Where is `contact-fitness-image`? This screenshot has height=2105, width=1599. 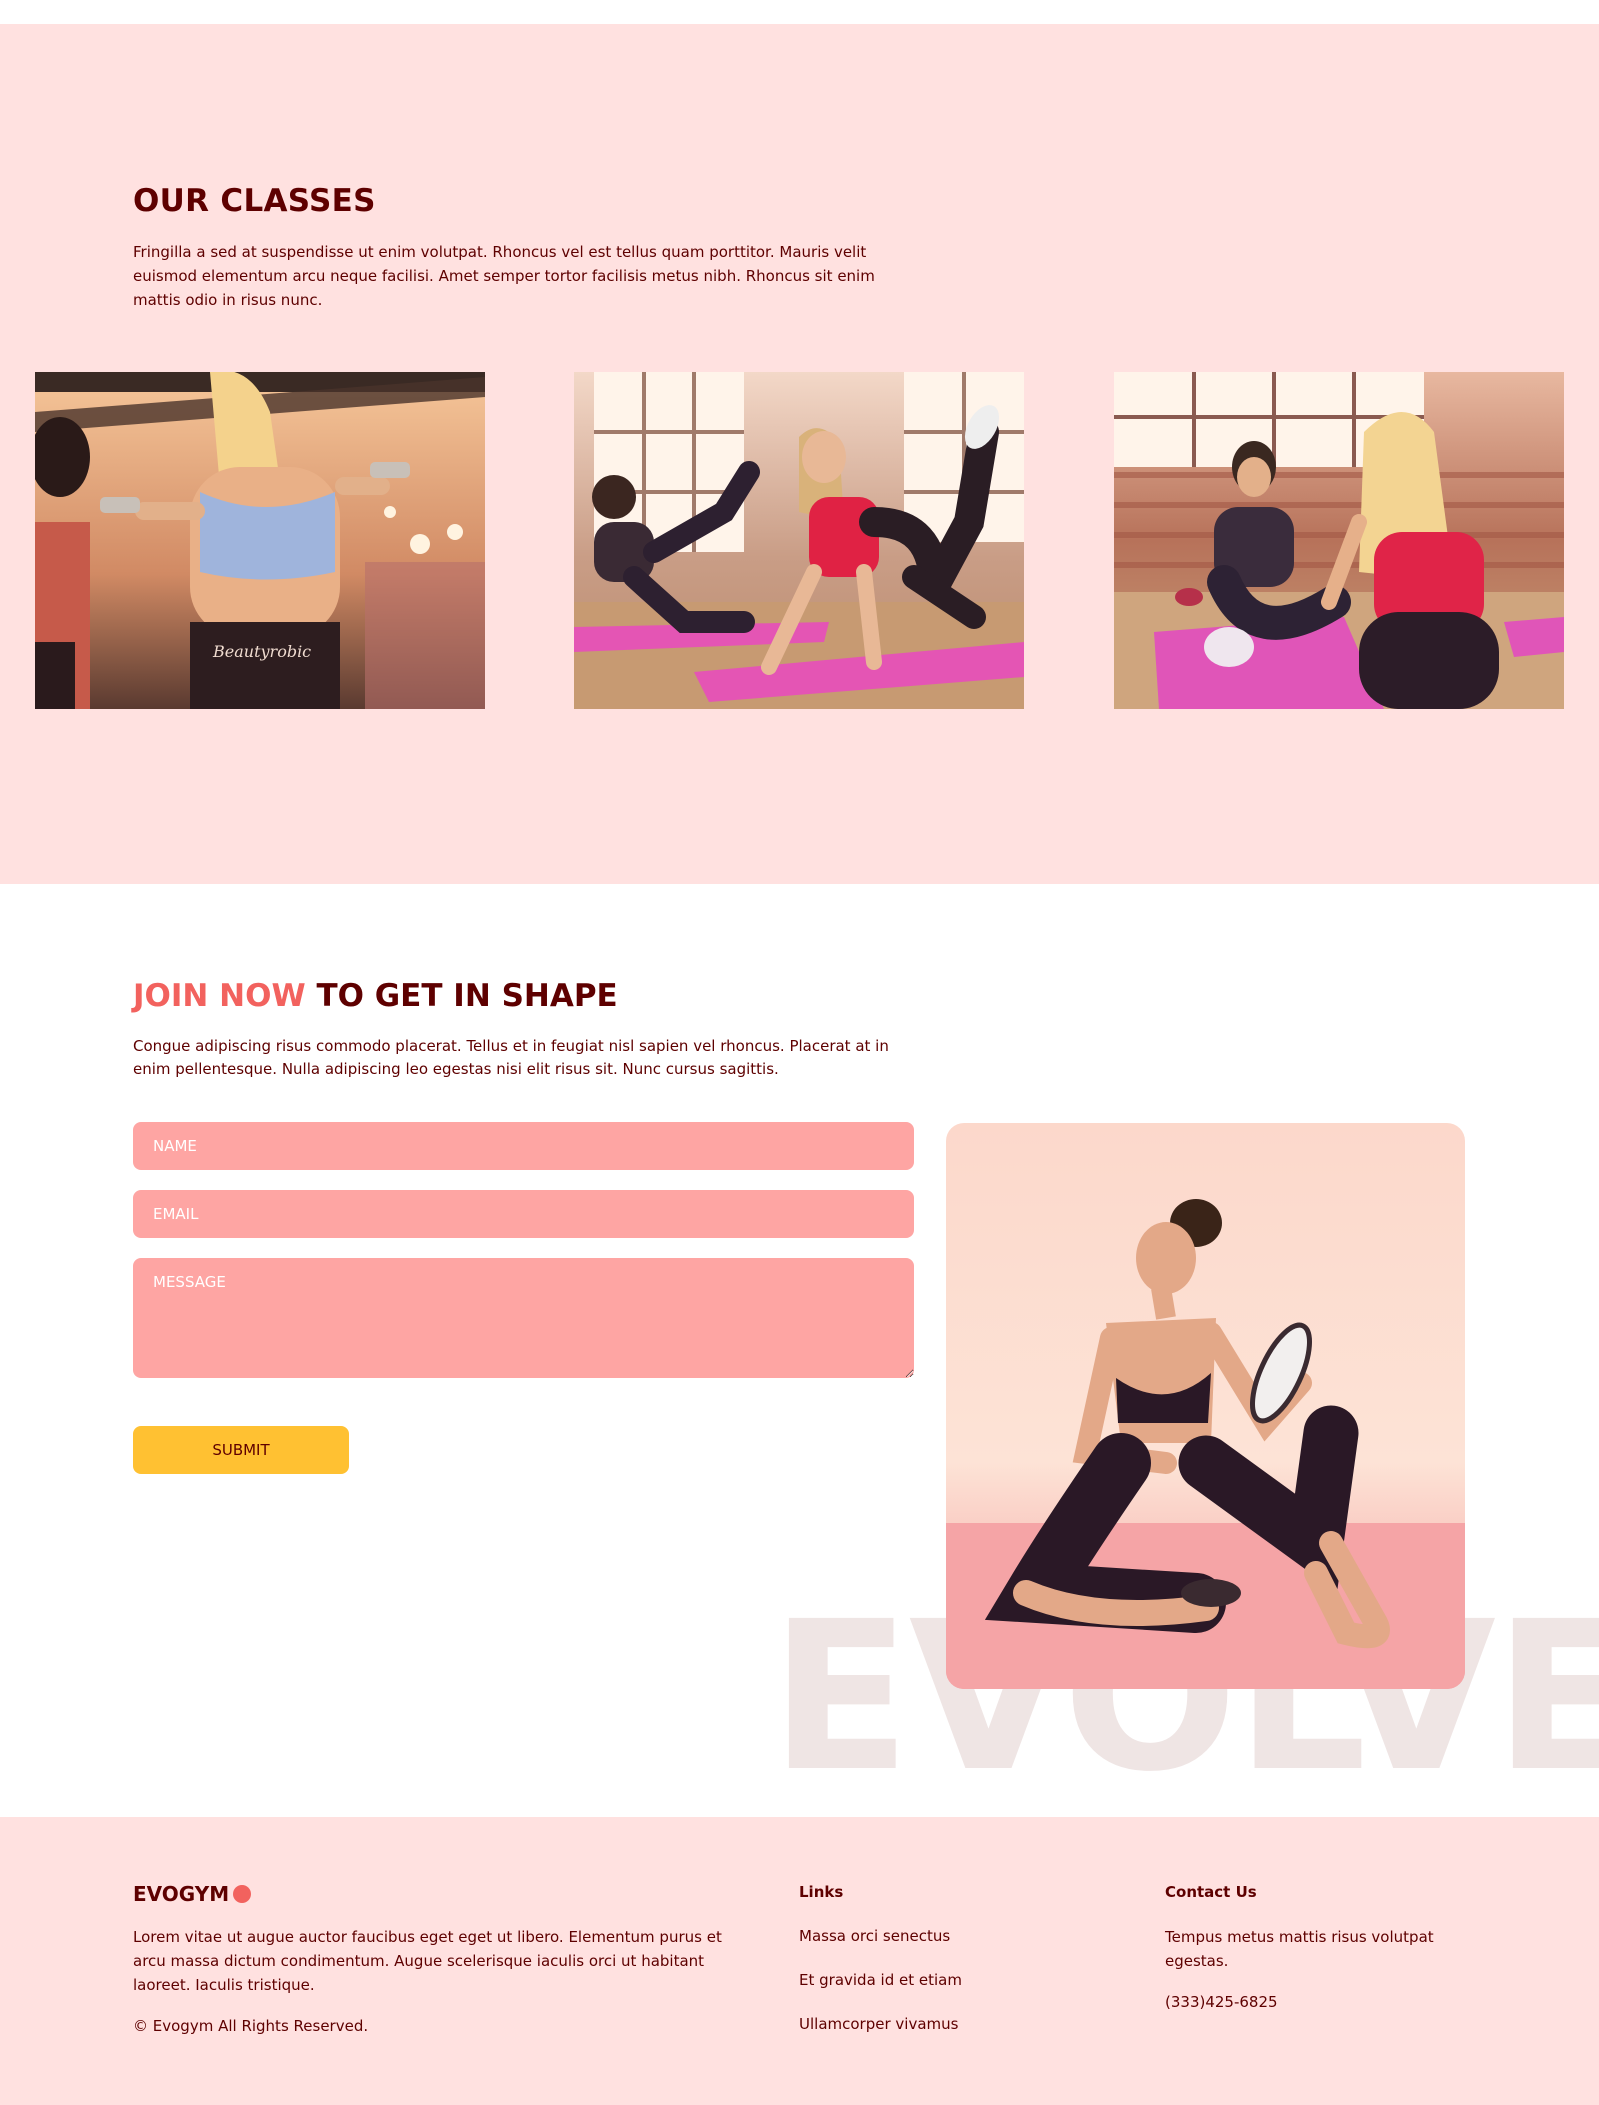 contact-fitness-image is located at coordinates (1205, 1406).